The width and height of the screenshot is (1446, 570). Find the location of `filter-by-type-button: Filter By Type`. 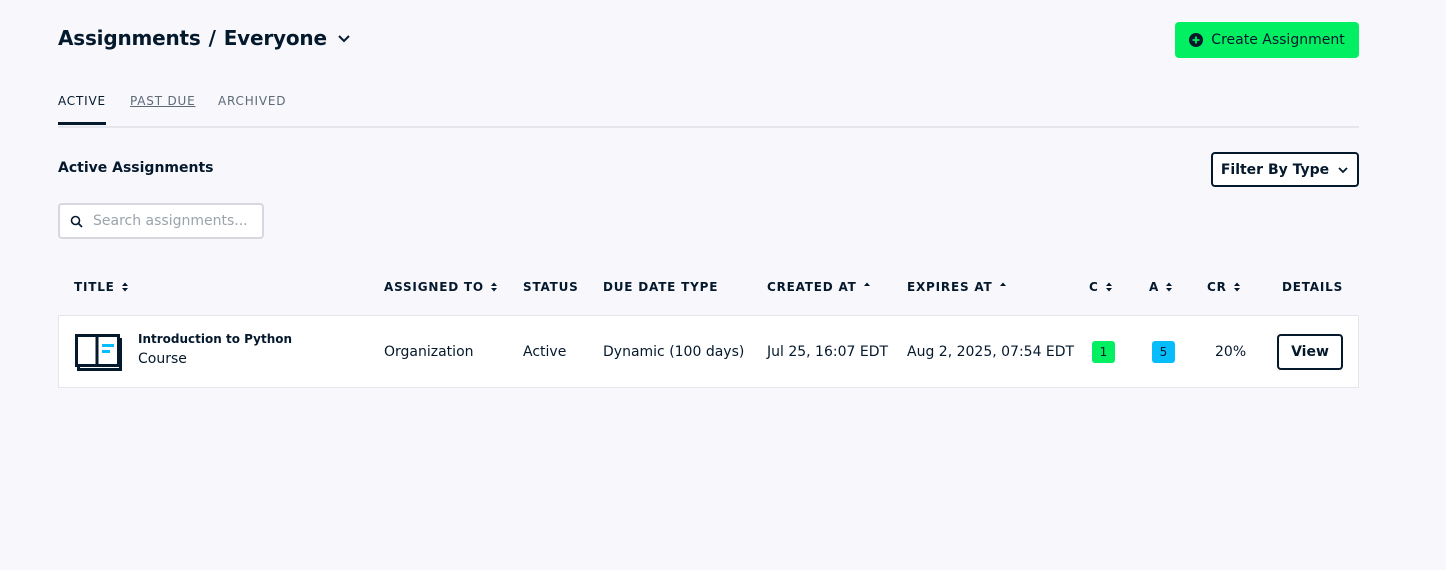

filter-by-type-button: Filter By Type is located at coordinates (1285, 169).